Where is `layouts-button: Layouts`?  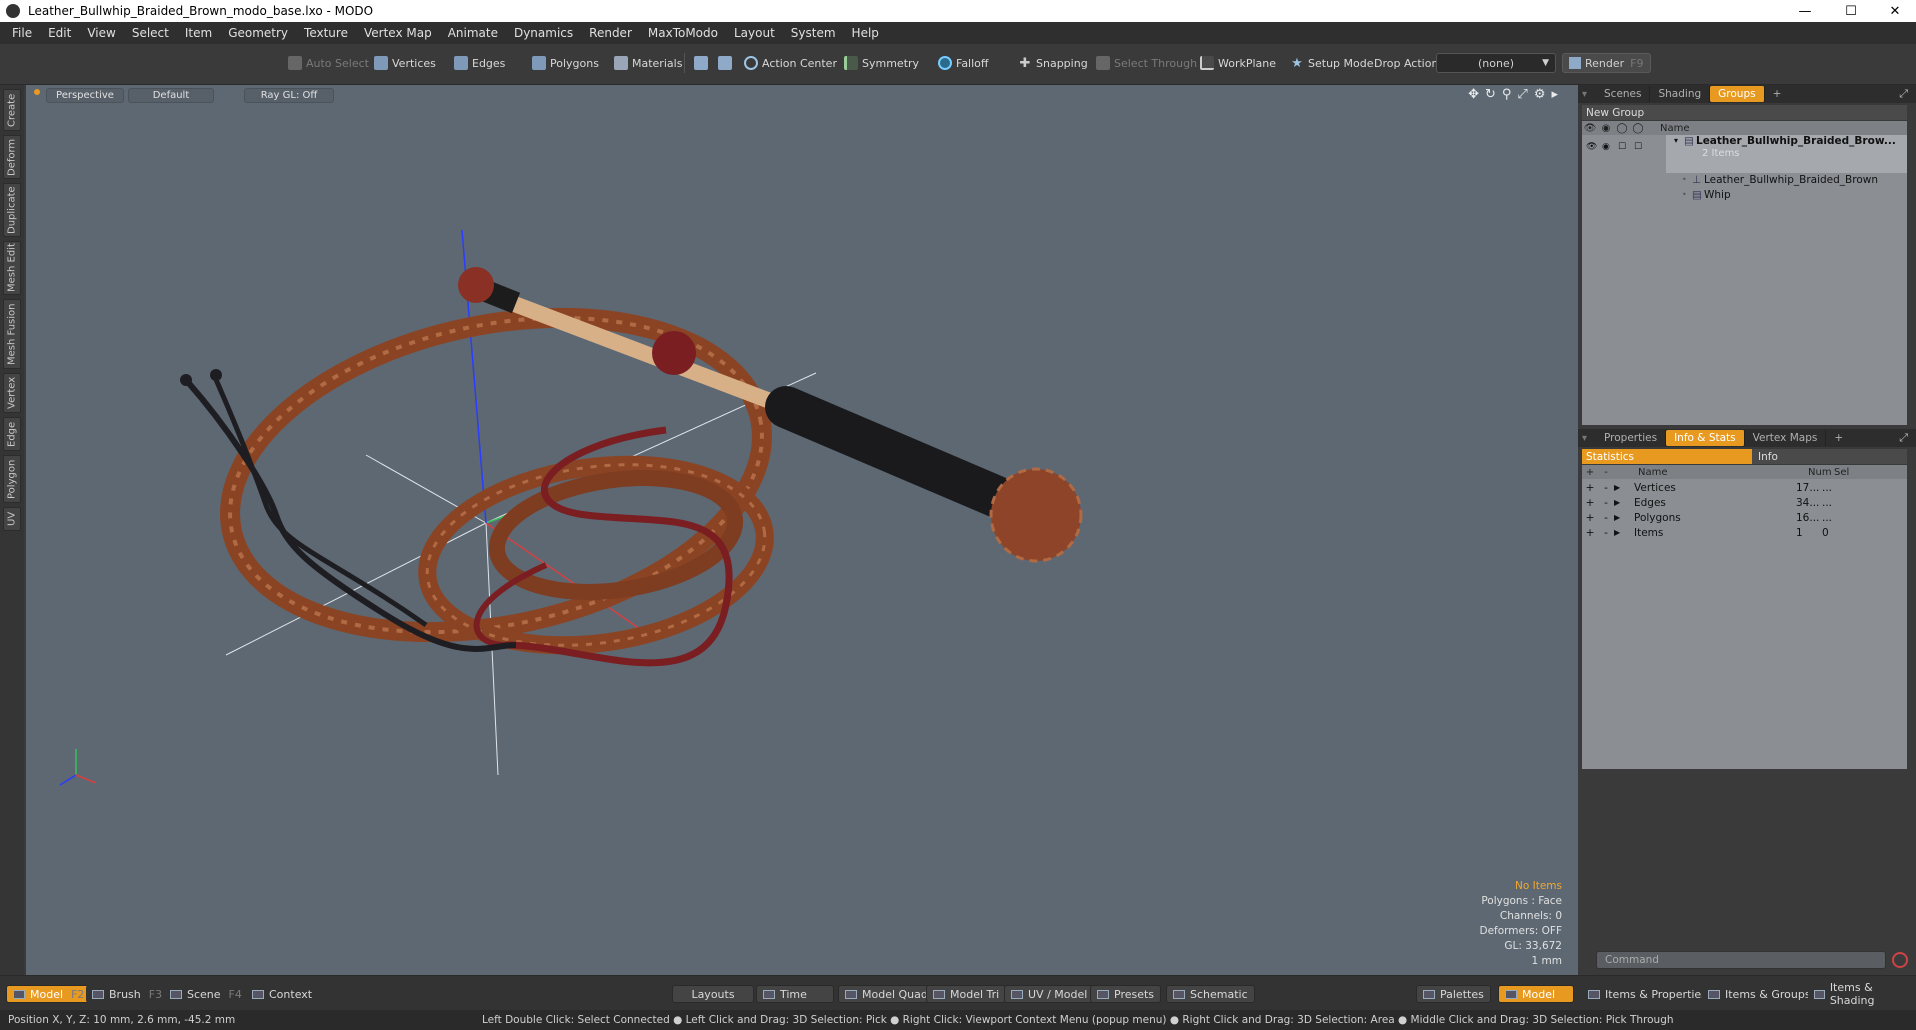
layouts-button: Layouts is located at coordinates (713, 994).